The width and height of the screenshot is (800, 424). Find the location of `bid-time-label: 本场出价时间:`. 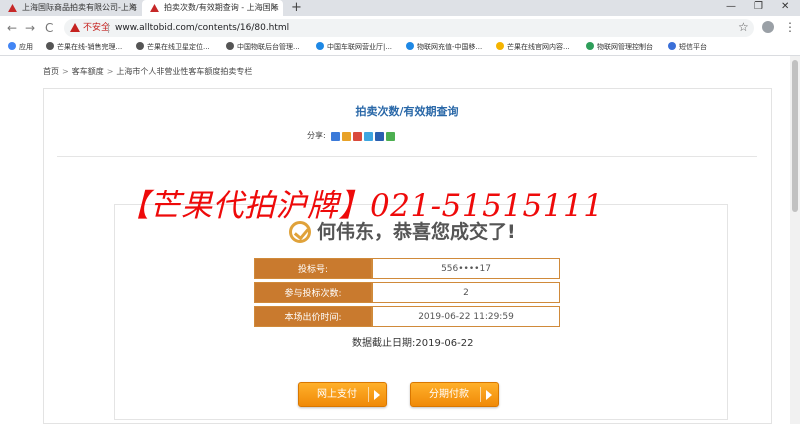

bid-time-label: 本场出价时间: is located at coordinates (313, 316).